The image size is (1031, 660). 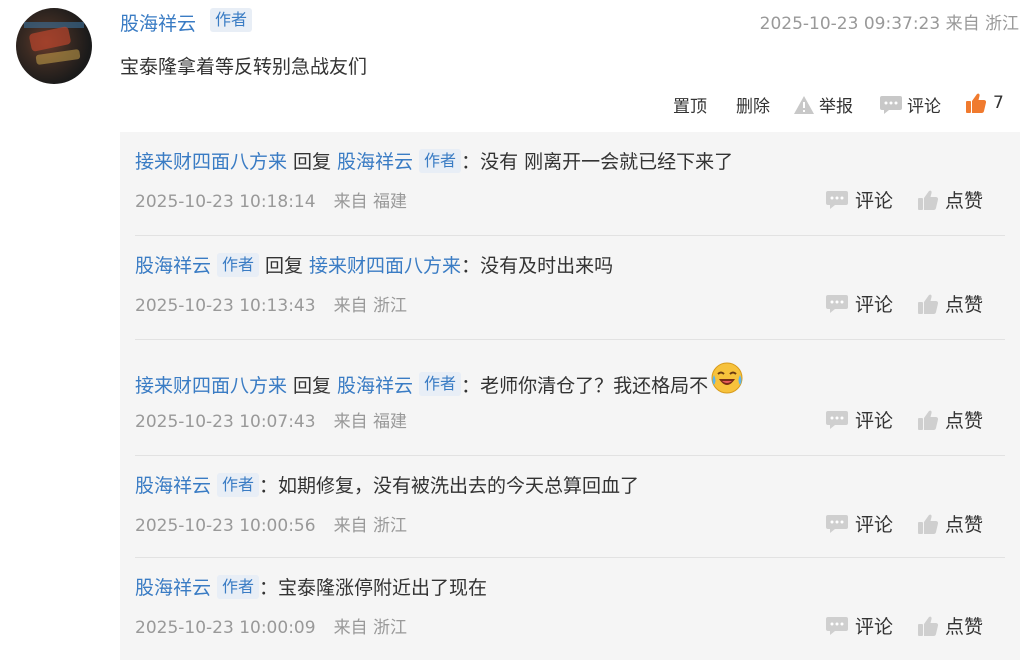 What do you see at coordinates (225, 628) in the screenshot?
I see `reply-time: 2025-10-23 10:00:09` at bounding box center [225, 628].